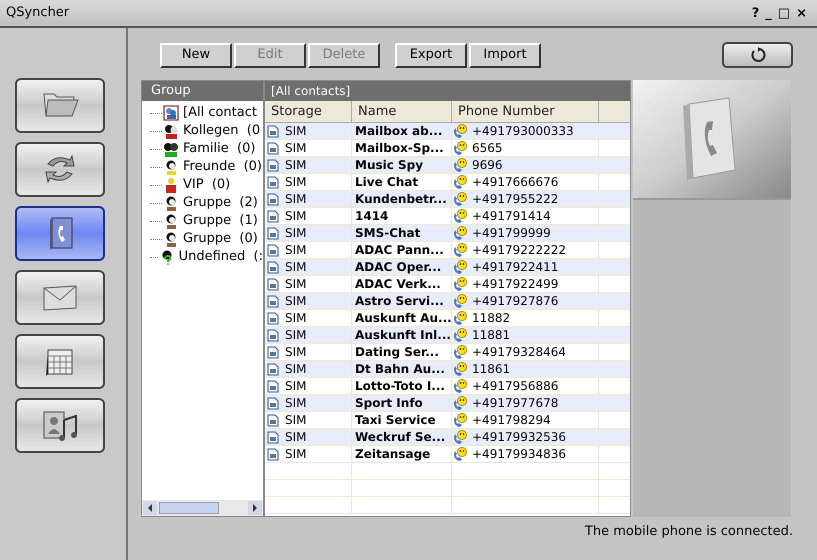 The width and height of the screenshot is (817, 560). Describe the element at coordinates (515, 199) in the screenshot. I see `table-cell-text: +4917955222` at that location.